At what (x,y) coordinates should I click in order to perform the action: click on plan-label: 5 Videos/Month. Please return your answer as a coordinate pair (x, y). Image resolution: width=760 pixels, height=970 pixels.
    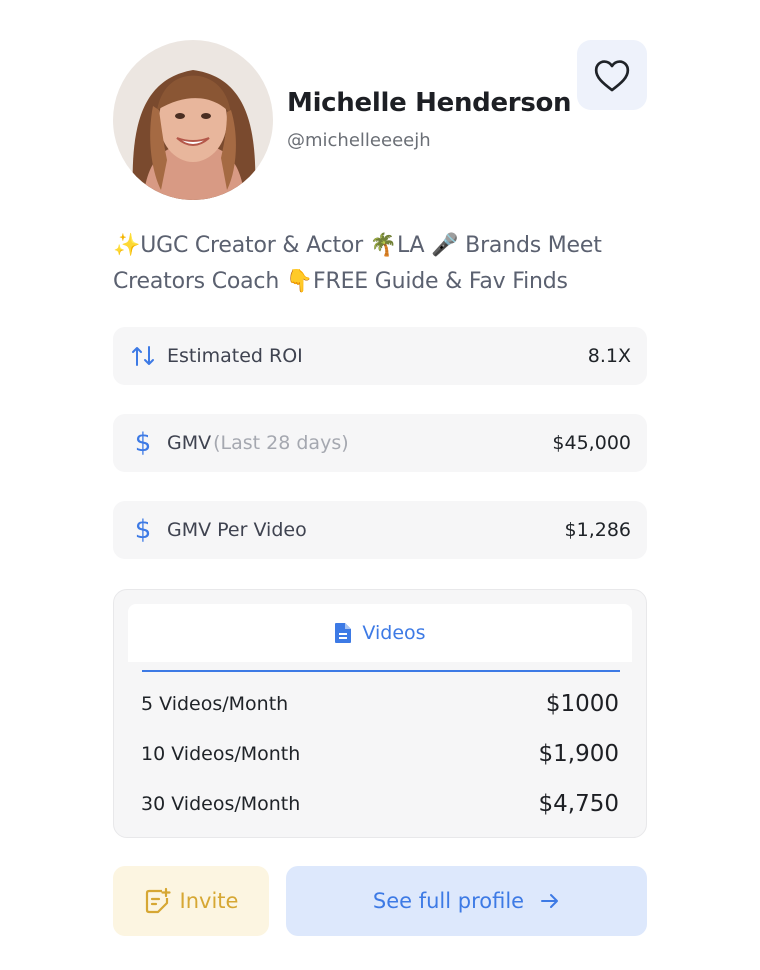
    Looking at the image, I should click on (215, 704).